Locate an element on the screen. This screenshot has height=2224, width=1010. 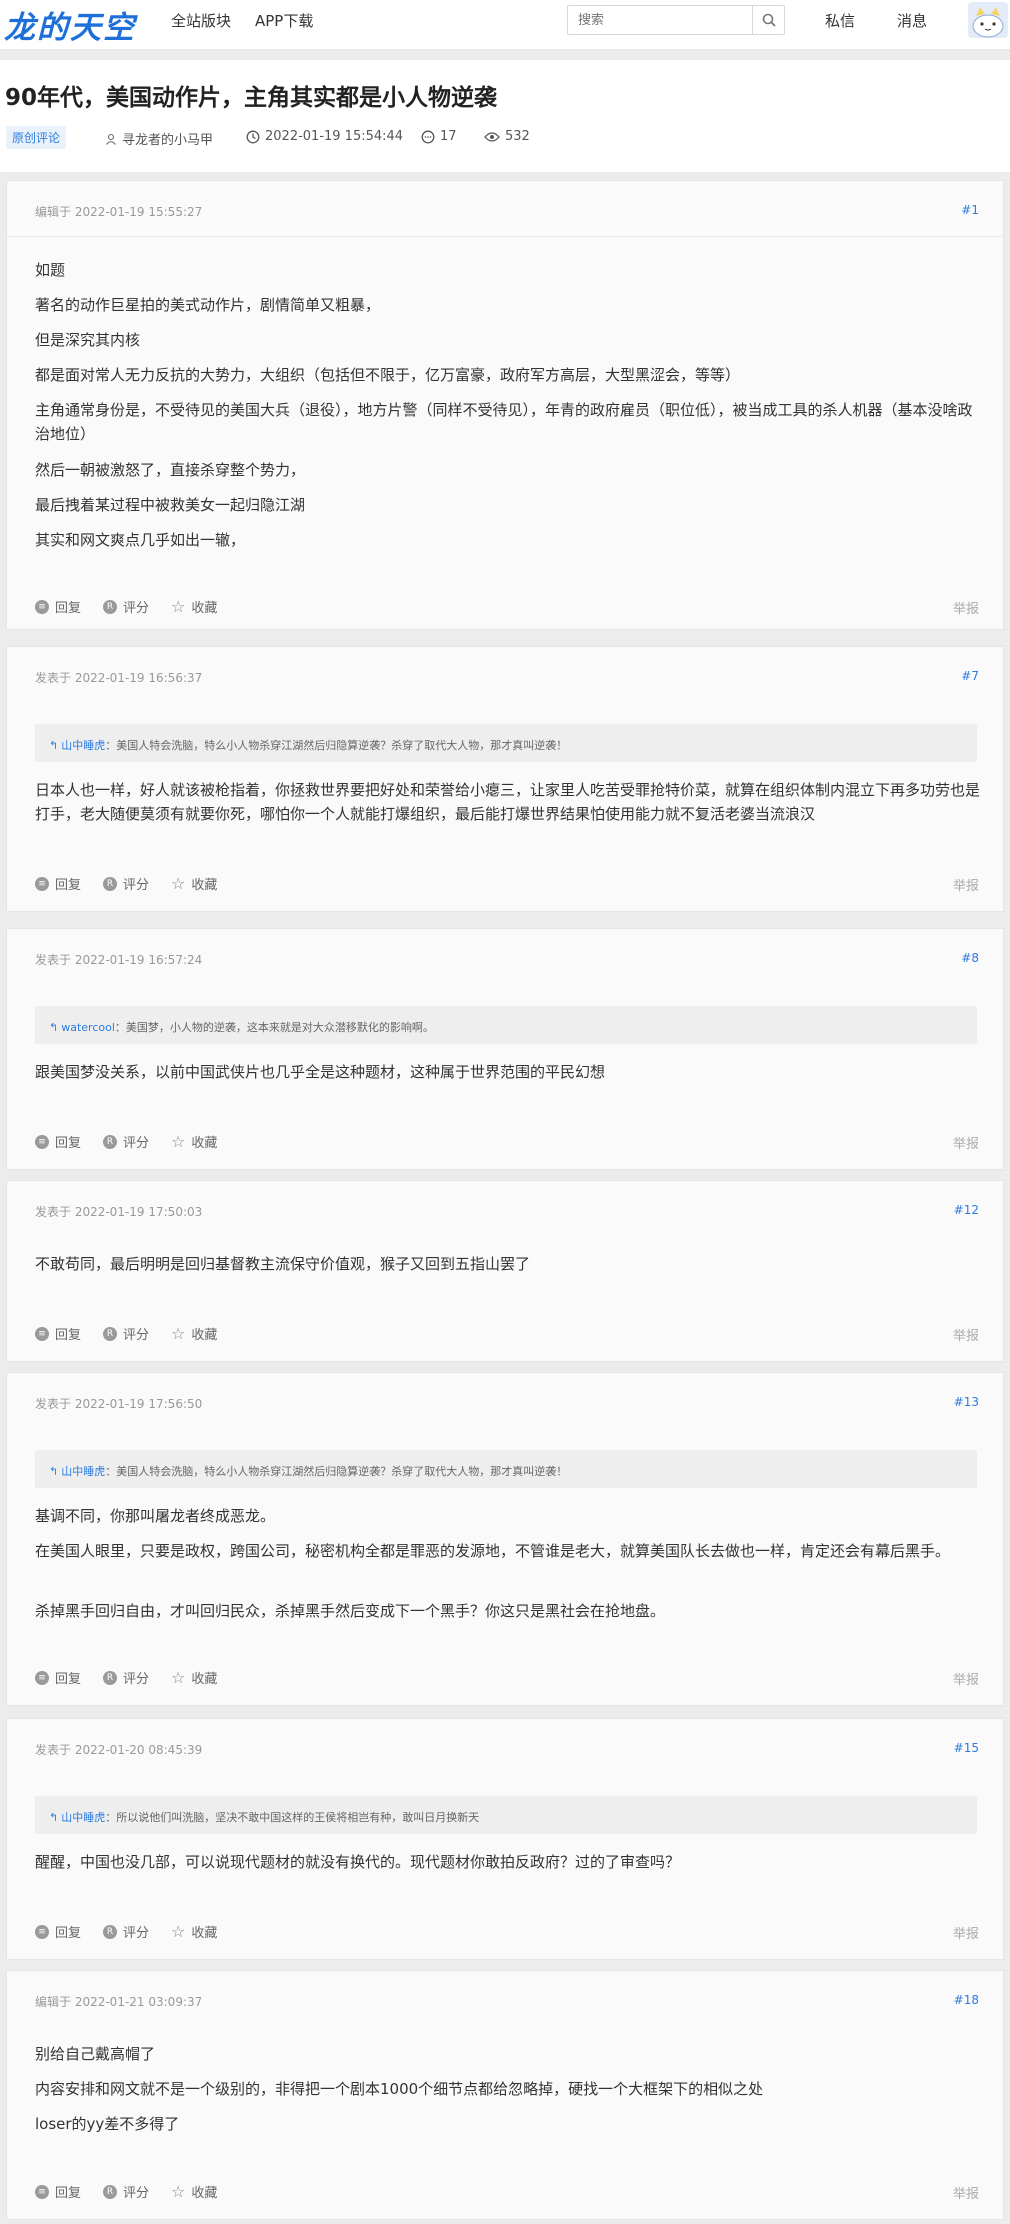
avatar-cat-icon is located at coordinates (988, 20).